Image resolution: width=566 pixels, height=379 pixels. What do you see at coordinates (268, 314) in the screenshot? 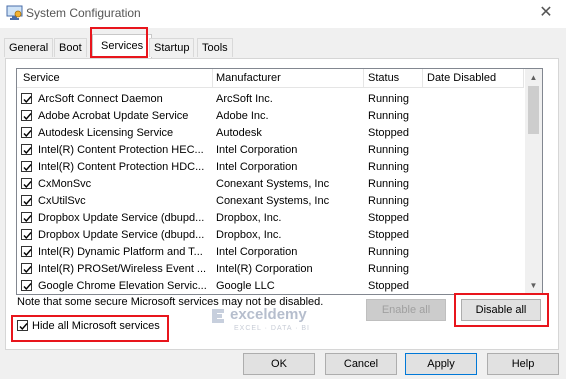
I see `watermark-name: exceldemy` at bounding box center [268, 314].